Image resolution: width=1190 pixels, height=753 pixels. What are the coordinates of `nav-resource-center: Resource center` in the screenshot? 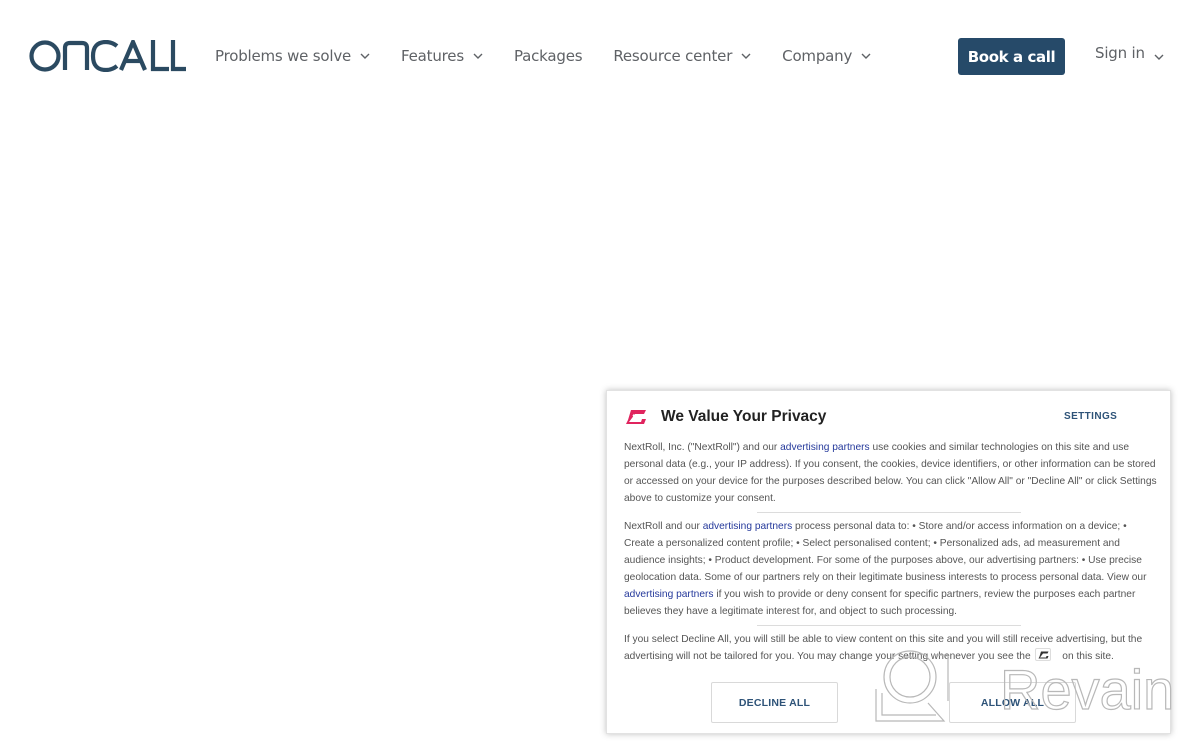 It's located at (682, 56).